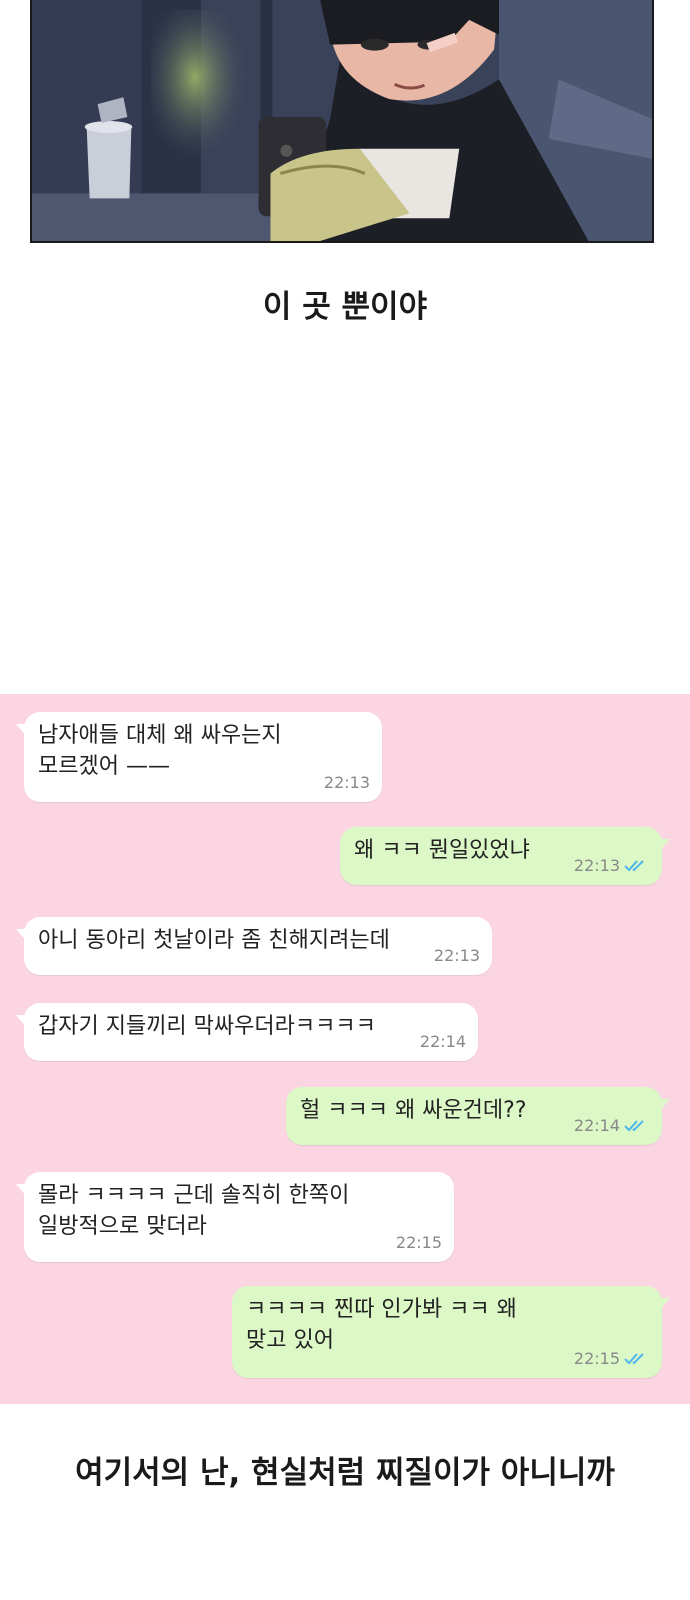  What do you see at coordinates (207, 1026) in the screenshot?
I see `message-text: 갑자기 지들끼리 막싸우더라ㅋㅋㅋㅋ` at bounding box center [207, 1026].